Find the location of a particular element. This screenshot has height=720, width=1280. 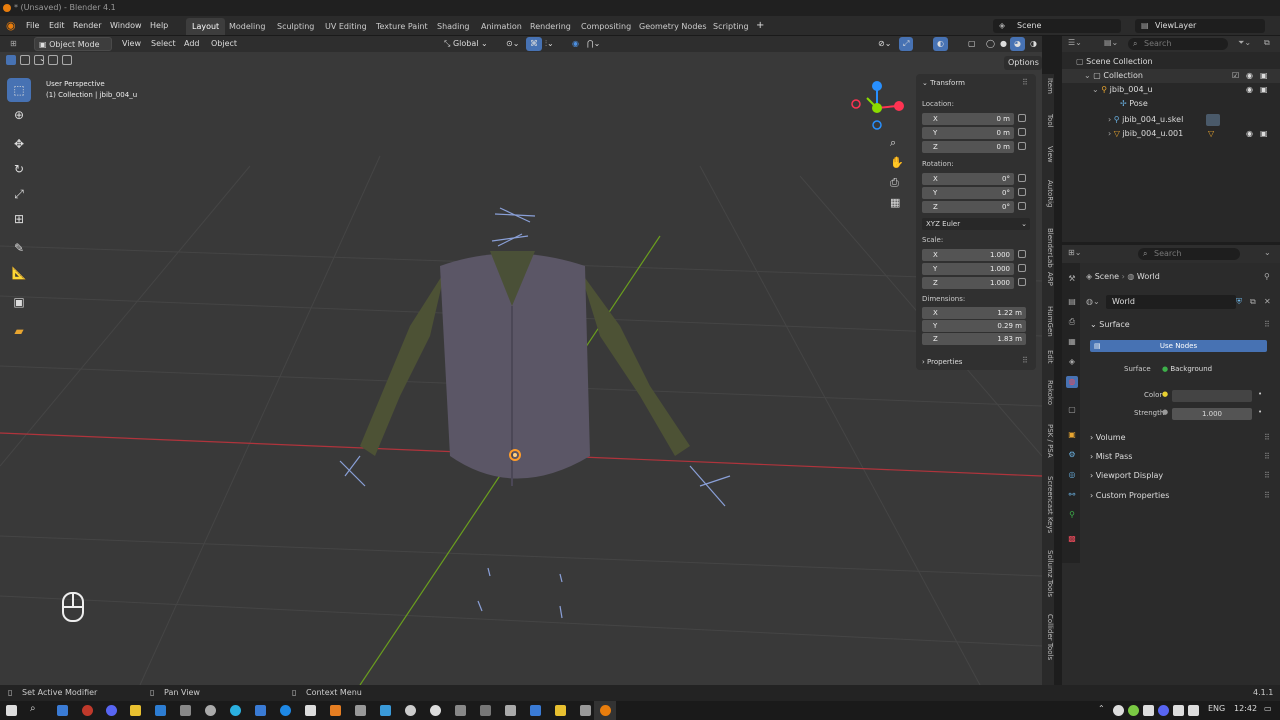

tab-uv-editing: UV Editing is located at coordinates (346, 26).